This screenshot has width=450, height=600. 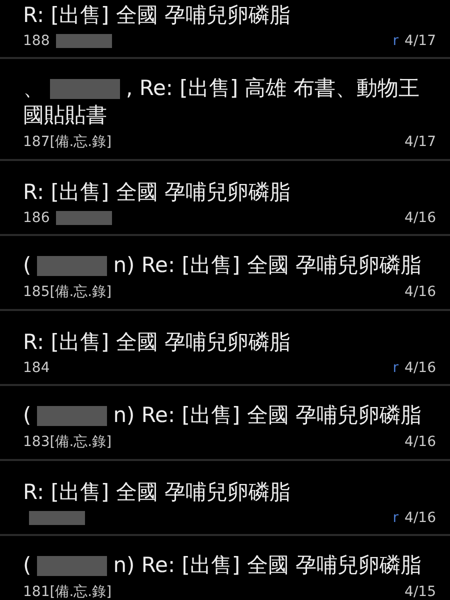 I want to click on mail-number: 187, so click(x=36, y=142).